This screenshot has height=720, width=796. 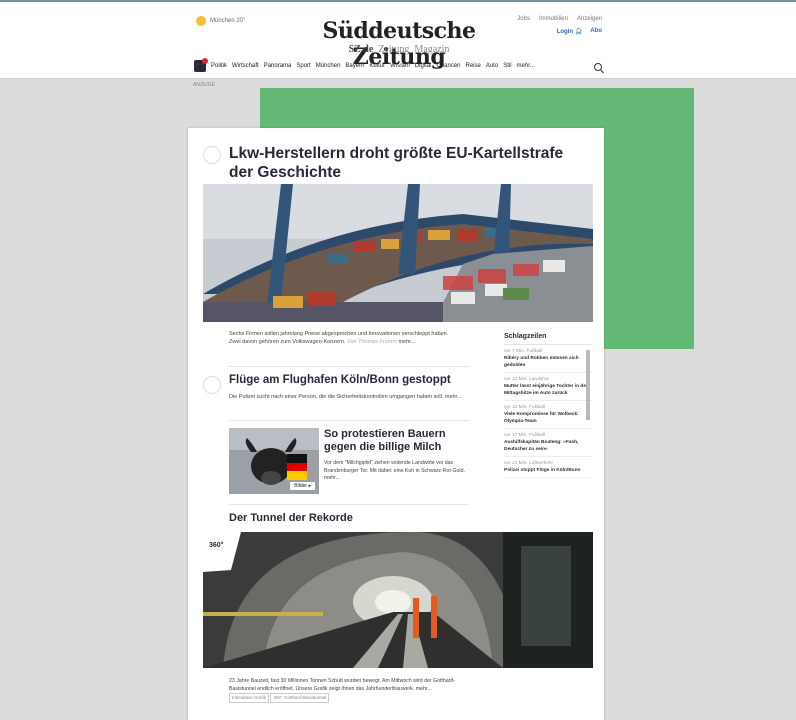 I want to click on weather-widget: München 20°, so click(x=220, y=21).